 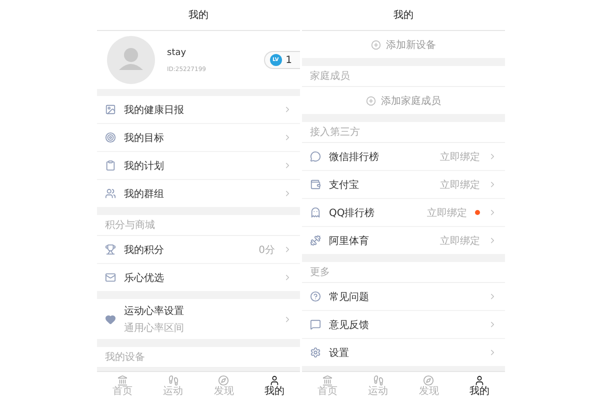 What do you see at coordinates (198, 319) in the screenshot?
I see `menu-item: 运动心率设置 通用心率区间` at bounding box center [198, 319].